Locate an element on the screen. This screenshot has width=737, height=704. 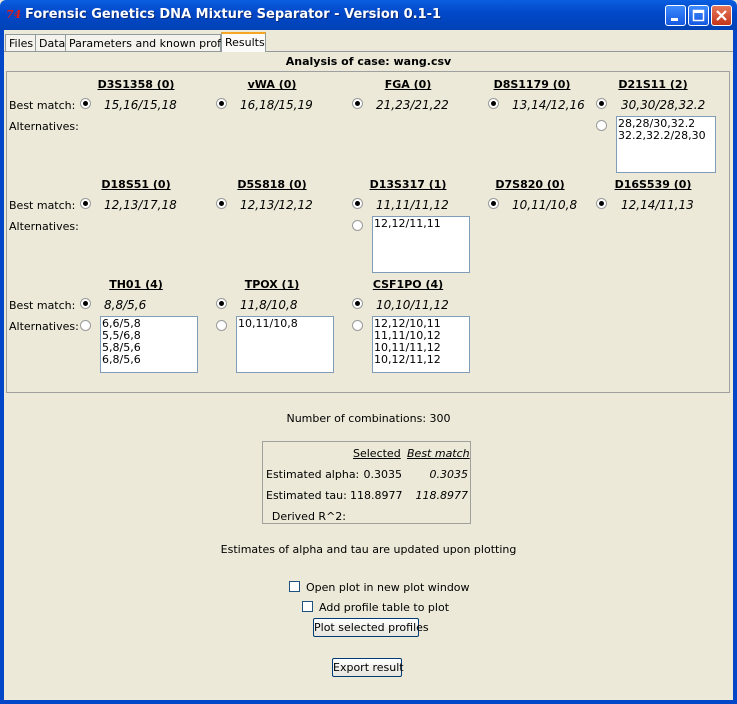
best-match-radio-d18s51 is located at coordinates (85, 203).